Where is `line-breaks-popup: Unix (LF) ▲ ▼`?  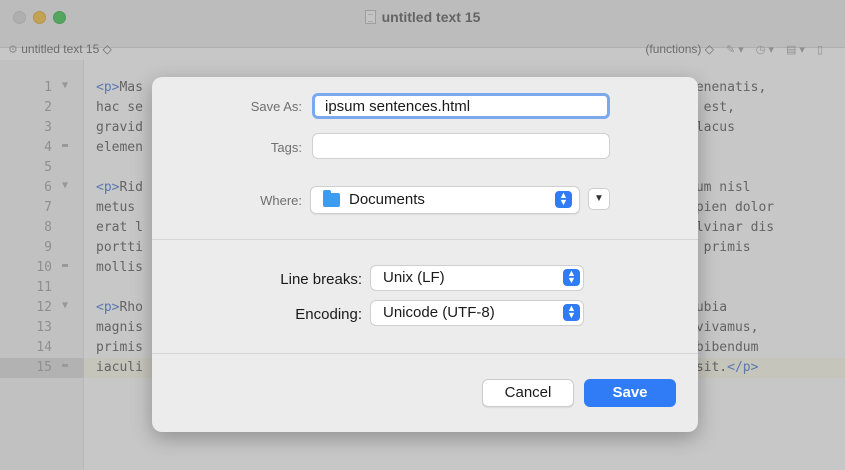 line-breaks-popup: Unix (LF) ▲ ▼ is located at coordinates (477, 278).